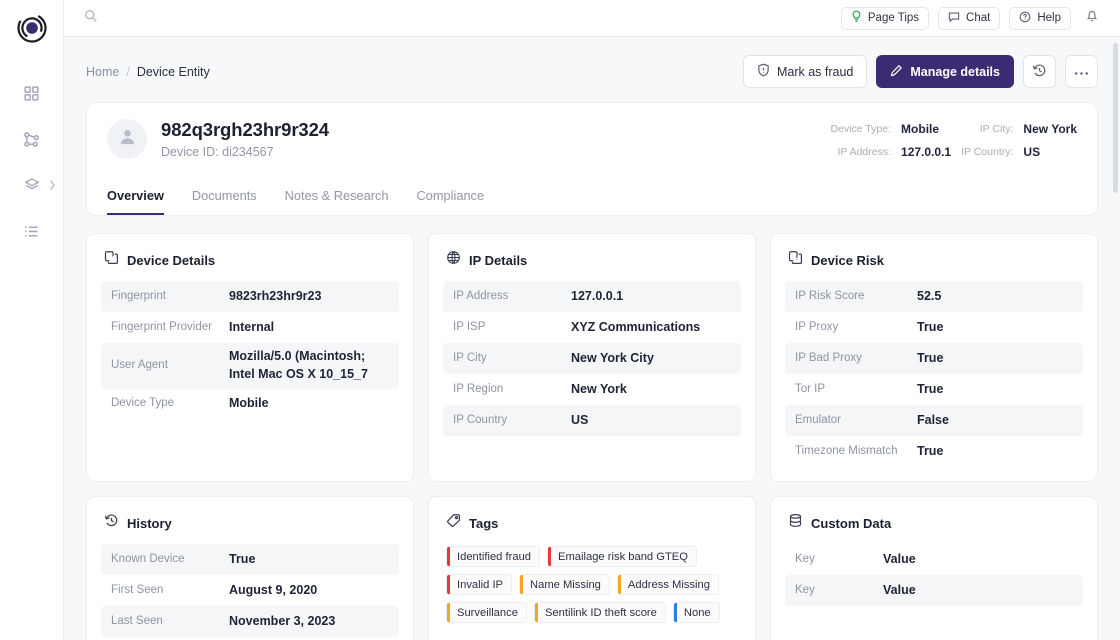 This screenshot has width=1120, height=640. What do you see at coordinates (224, 201) in the screenshot?
I see `tab-documents: Documents` at bounding box center [224, 201].